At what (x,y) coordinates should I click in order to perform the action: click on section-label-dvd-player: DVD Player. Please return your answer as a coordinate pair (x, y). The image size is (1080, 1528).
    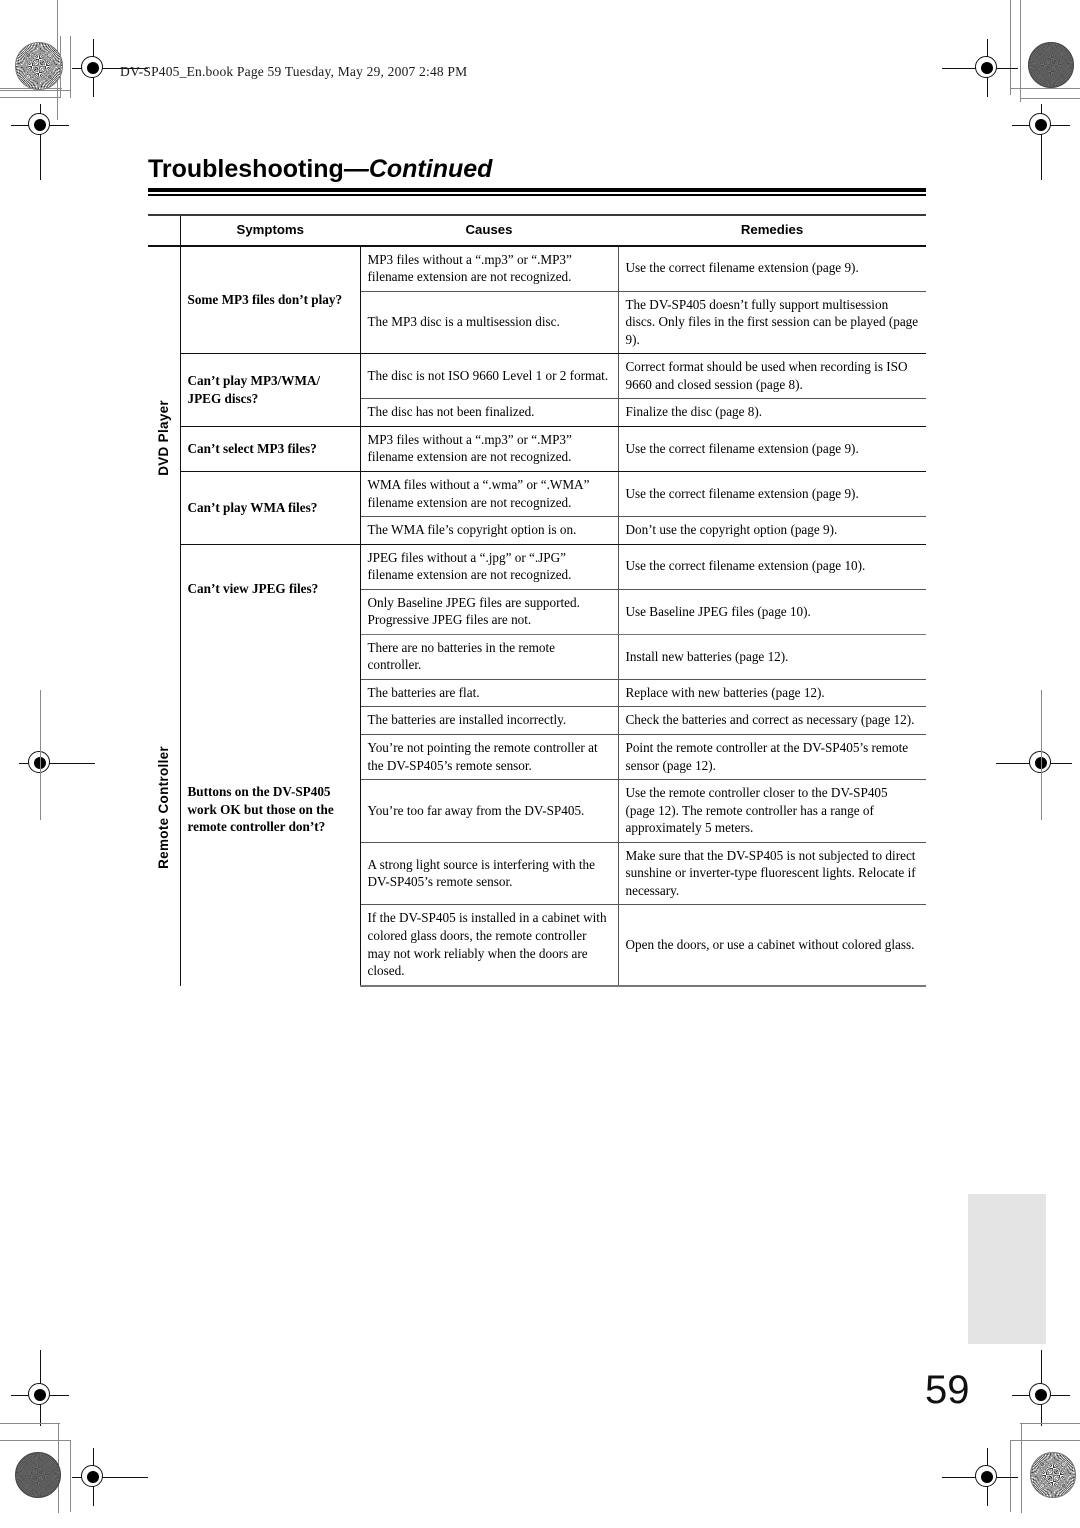
    Looking at the image, I should click on (163, 437).